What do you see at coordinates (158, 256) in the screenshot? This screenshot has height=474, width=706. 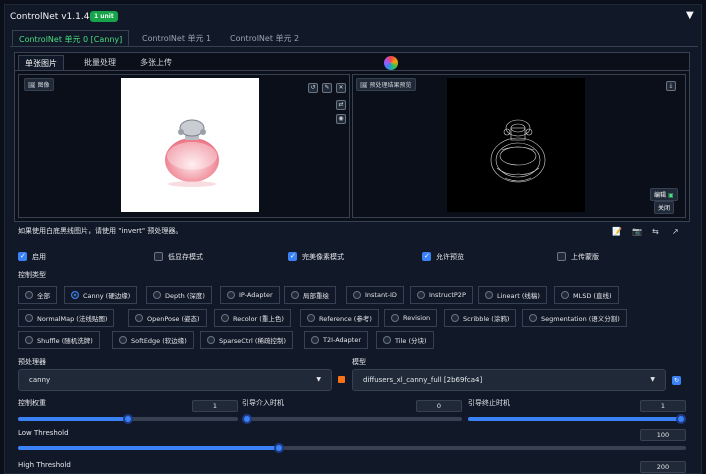 I see `lowvram-checkbox` at bounding box center [158, 256].